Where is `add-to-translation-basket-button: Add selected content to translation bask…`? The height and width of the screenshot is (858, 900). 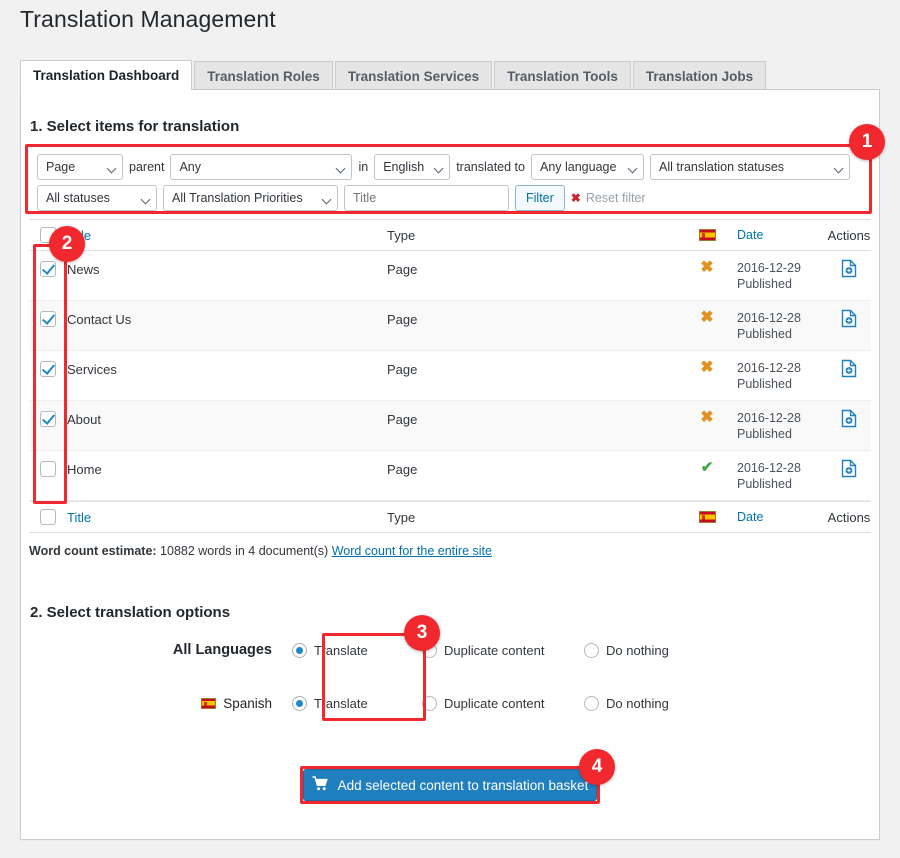
add-to-translation-basket-button: Add selected content to translation bask… is located at coordinates (450, 785).